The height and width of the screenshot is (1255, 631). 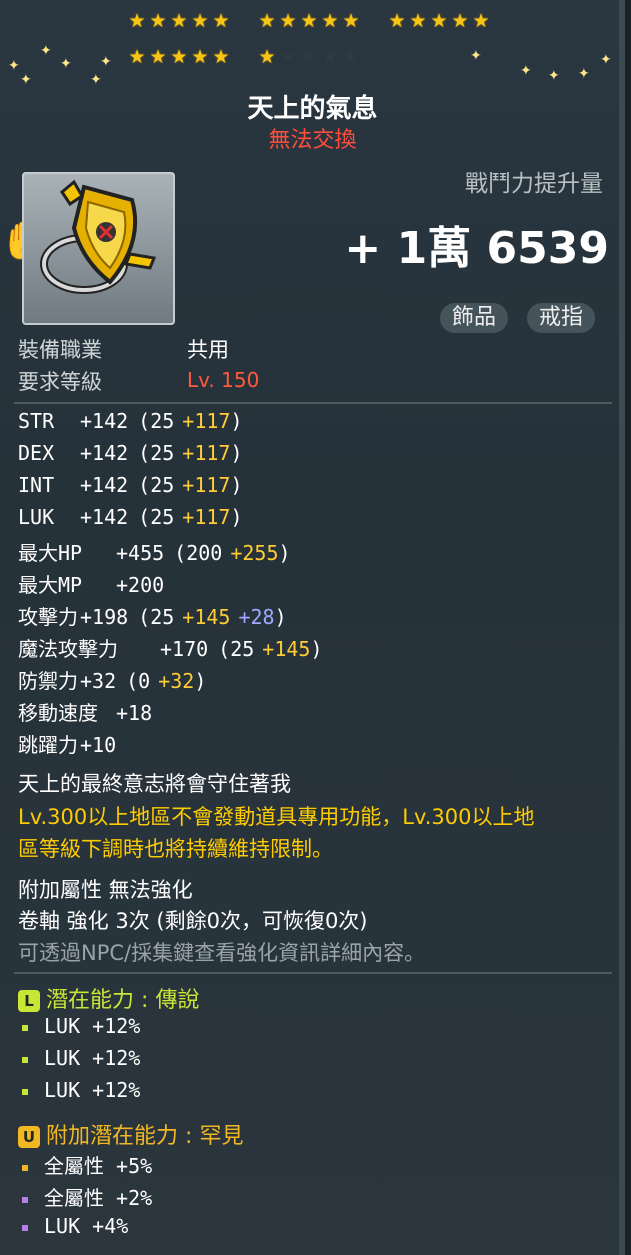 I want to click on power-label: 戰鬥力提升量, so click(x=534, y=184).